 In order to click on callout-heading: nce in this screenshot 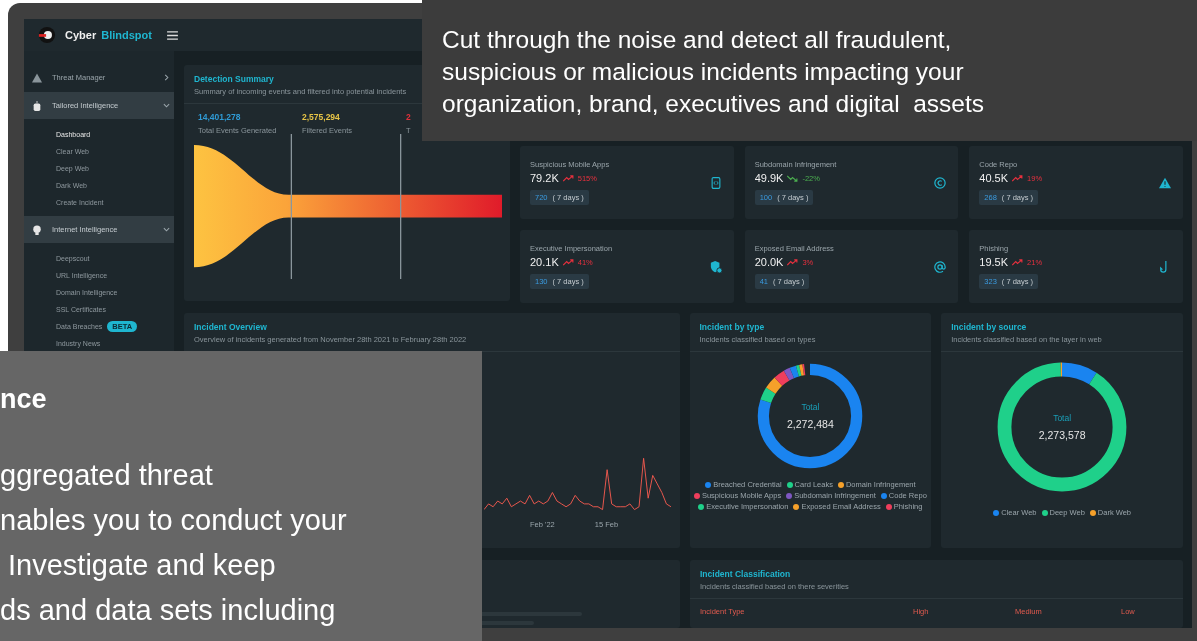, I will do `click(24, 399)`.